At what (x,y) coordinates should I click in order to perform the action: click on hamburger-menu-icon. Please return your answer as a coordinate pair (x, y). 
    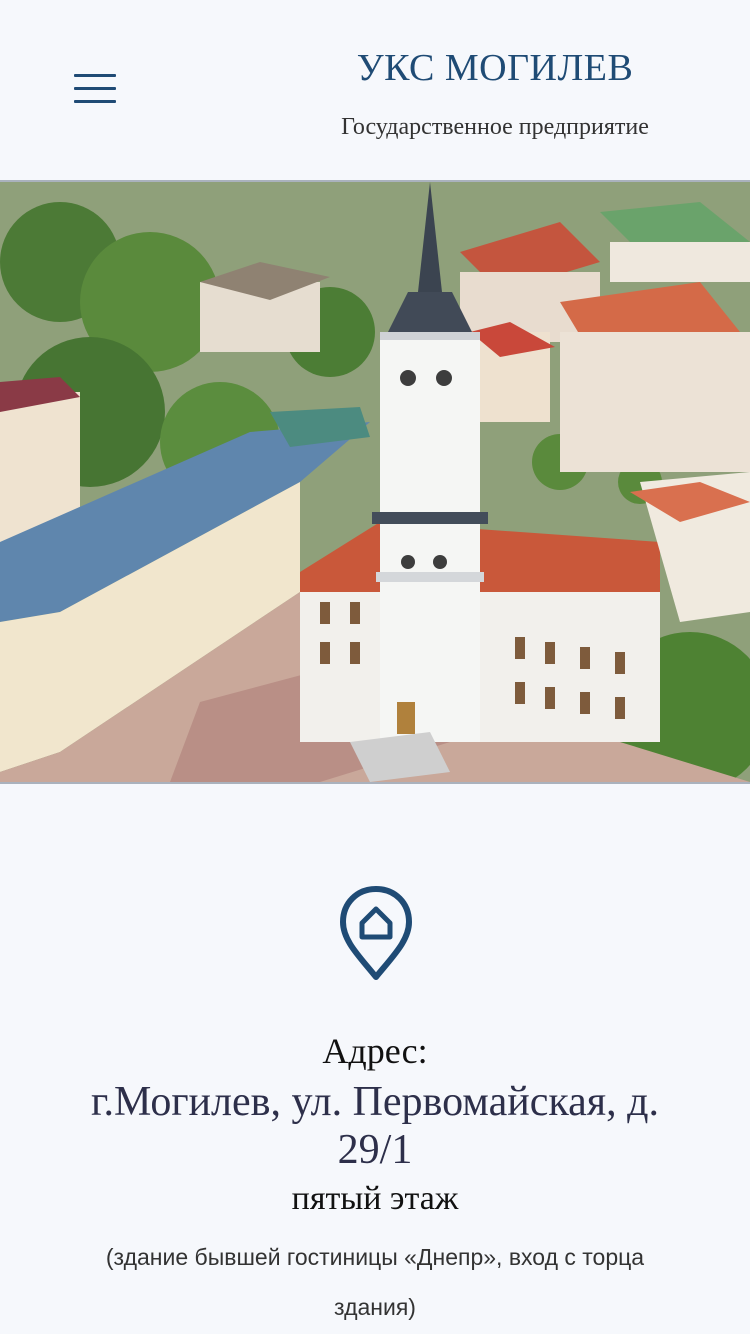
    Looking at the image, I should click on (95, 90).